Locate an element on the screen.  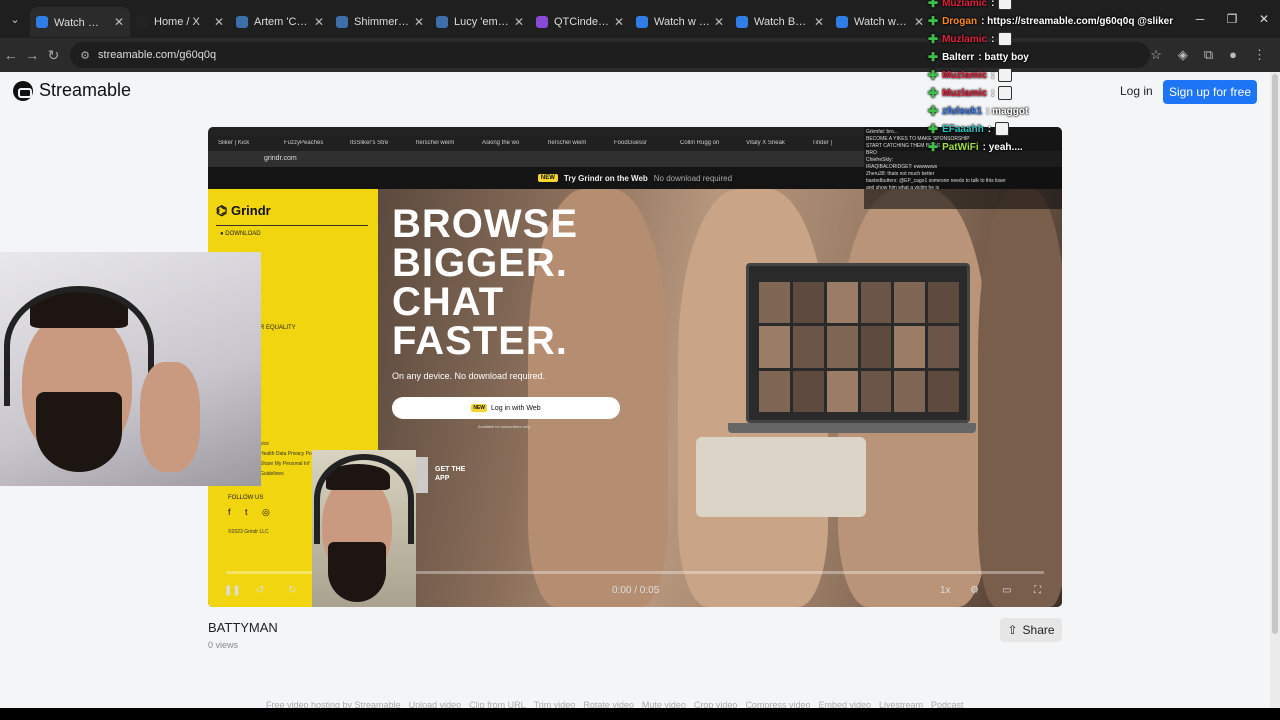
url-text: streamable.com/g60q0q is located at coordinates (157, 55).